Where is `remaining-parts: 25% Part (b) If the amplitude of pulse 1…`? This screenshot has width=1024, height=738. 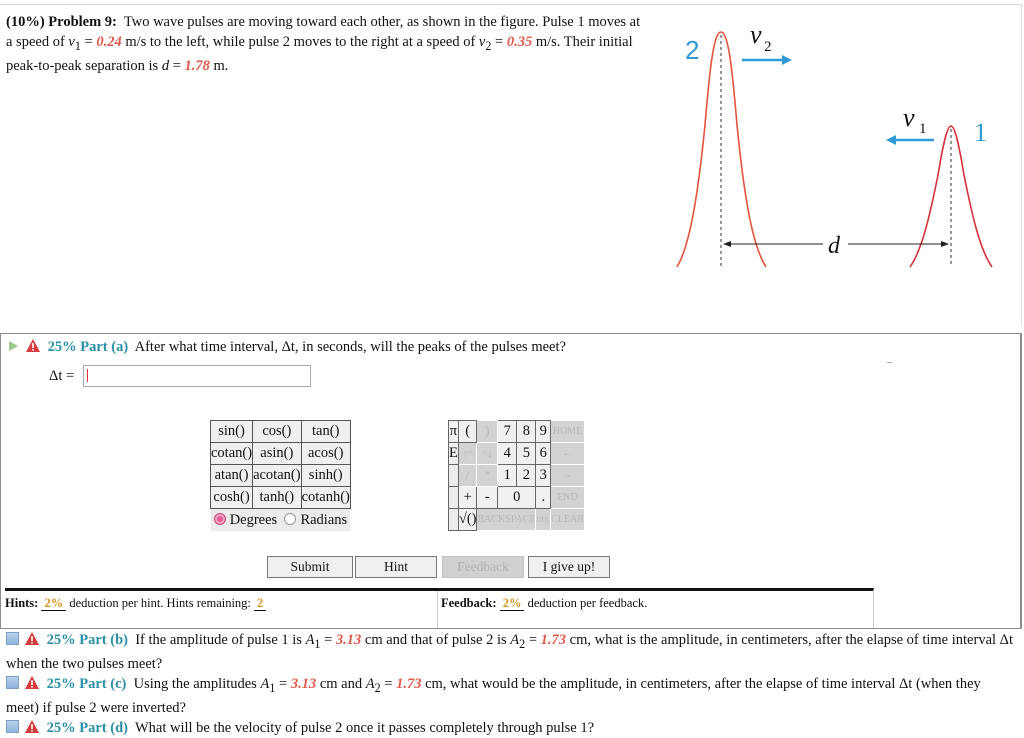 remaining-parts: 25% Part (b) If the amplitude of pulse 1… is located at coordinates (511, 684).